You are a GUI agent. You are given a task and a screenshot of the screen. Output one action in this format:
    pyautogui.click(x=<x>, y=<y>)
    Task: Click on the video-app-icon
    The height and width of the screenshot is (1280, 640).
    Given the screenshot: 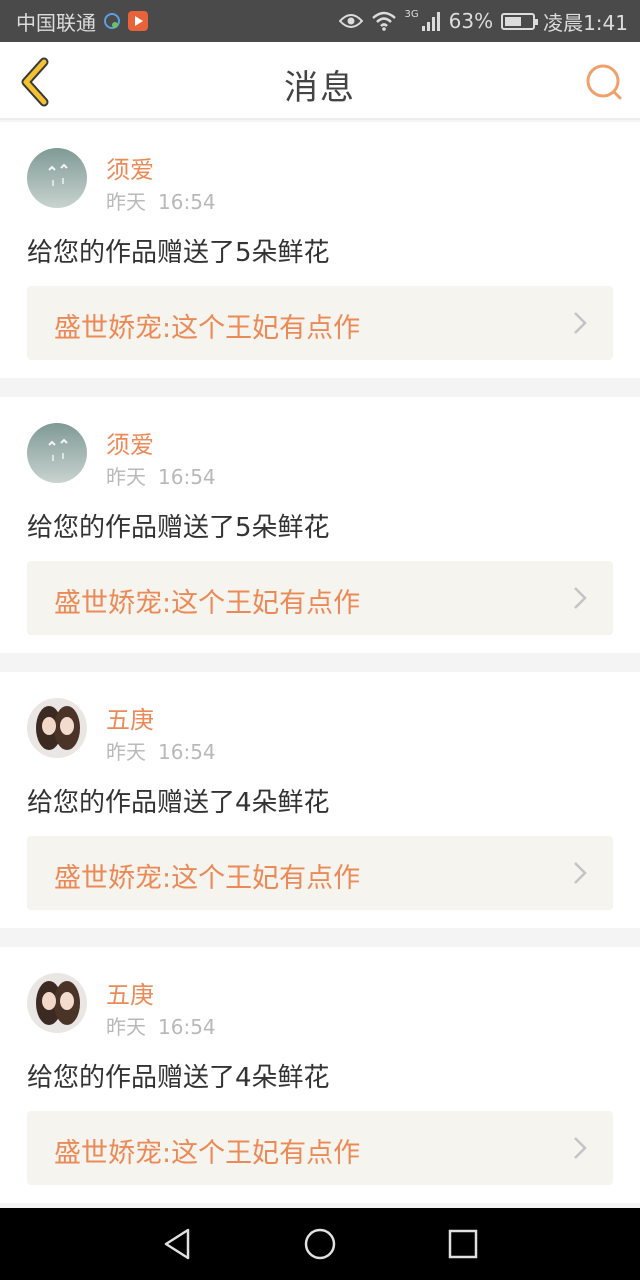 What is the action you would take?
    pyautogui.click(x=138, y=21)
    